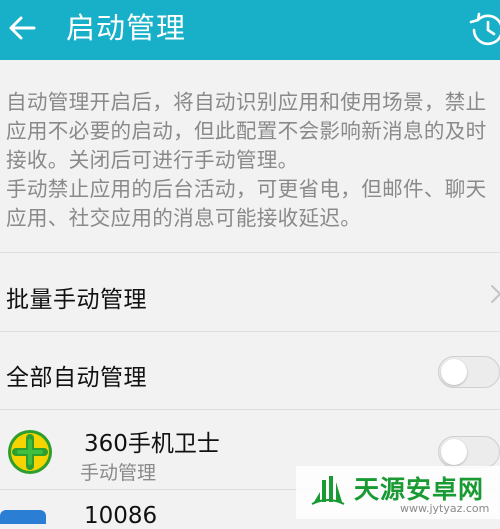 The image size is (500, 529). Describe the element at coordinates (469, 452) in the screenshot. I see `app-toggle` at that location.